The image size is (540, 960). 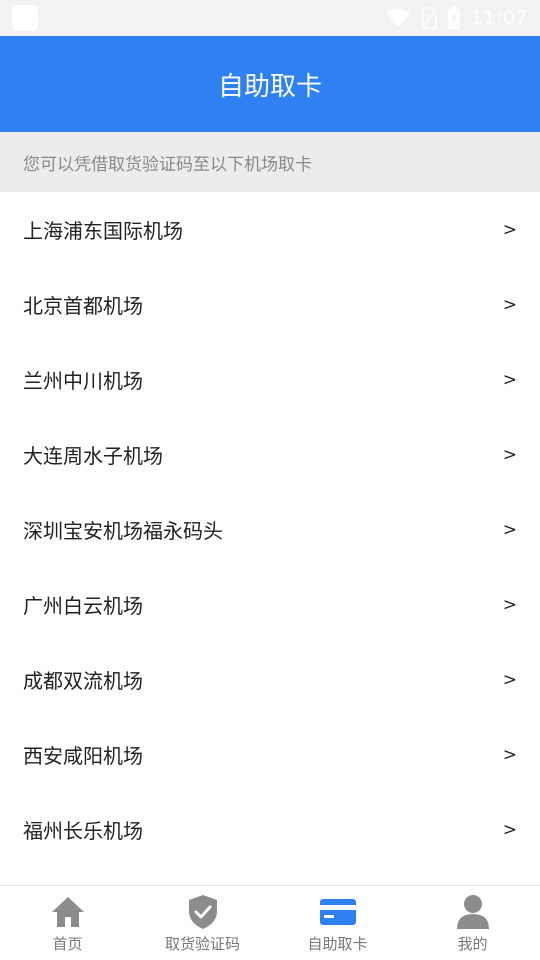 What do you see at coordinates (83, 681) in the screenshot?
I see `airport-name: 成都双流机场` at bounding box center [83, 681].